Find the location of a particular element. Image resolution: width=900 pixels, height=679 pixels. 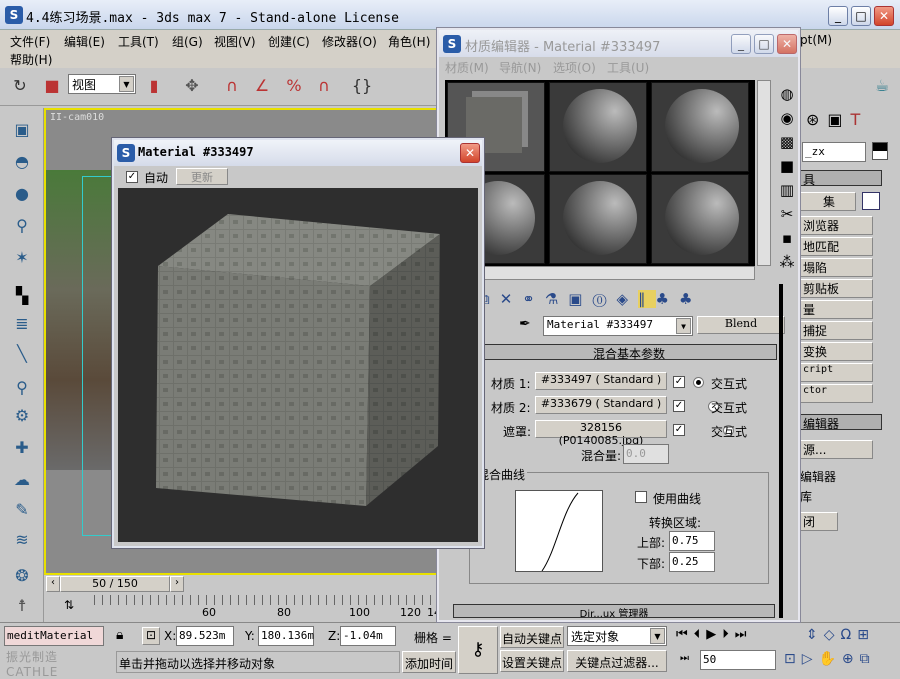

checker-icon: ▚ is located at coordinates (22, 296).